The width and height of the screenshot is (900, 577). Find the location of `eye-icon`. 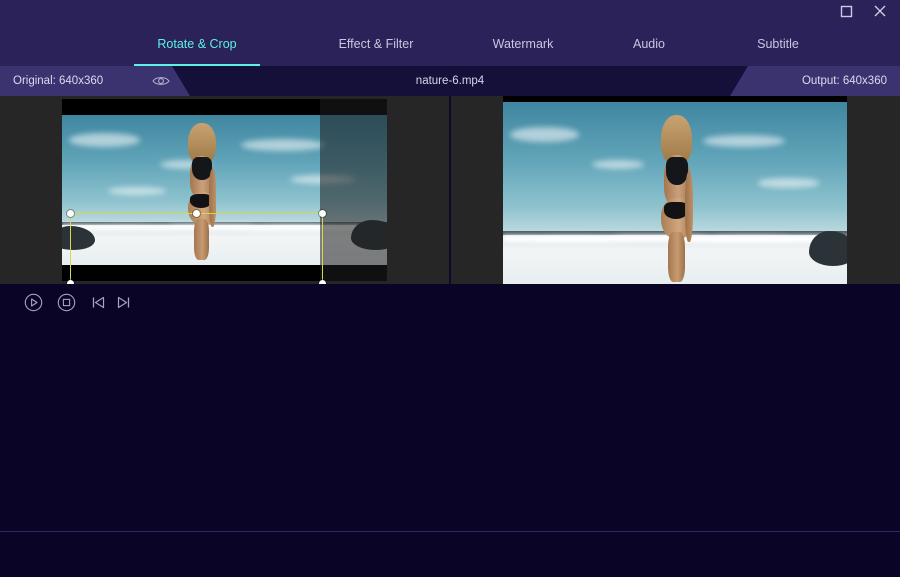

eye-icon is located at coordinates (161, 81).